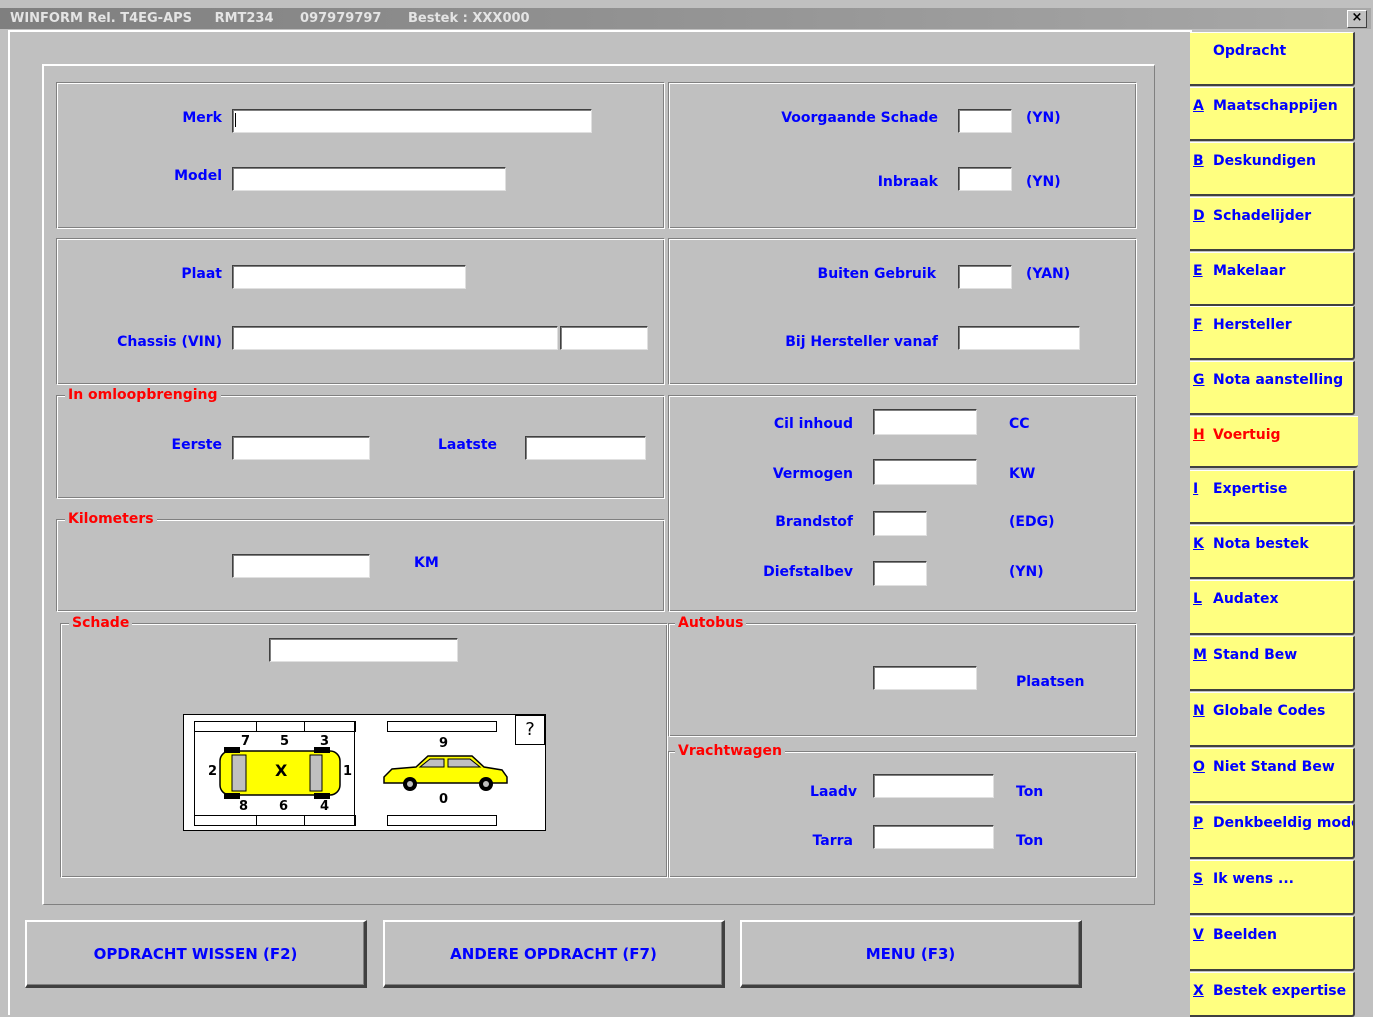 Image resolution: width=1373 pixels, height=1017 pixels. What do you see at coordinates (859, 118) in the screenshot?
I see `voorgaande-schade-label: Voorgaande Schade` at bounding box center [859, 118].